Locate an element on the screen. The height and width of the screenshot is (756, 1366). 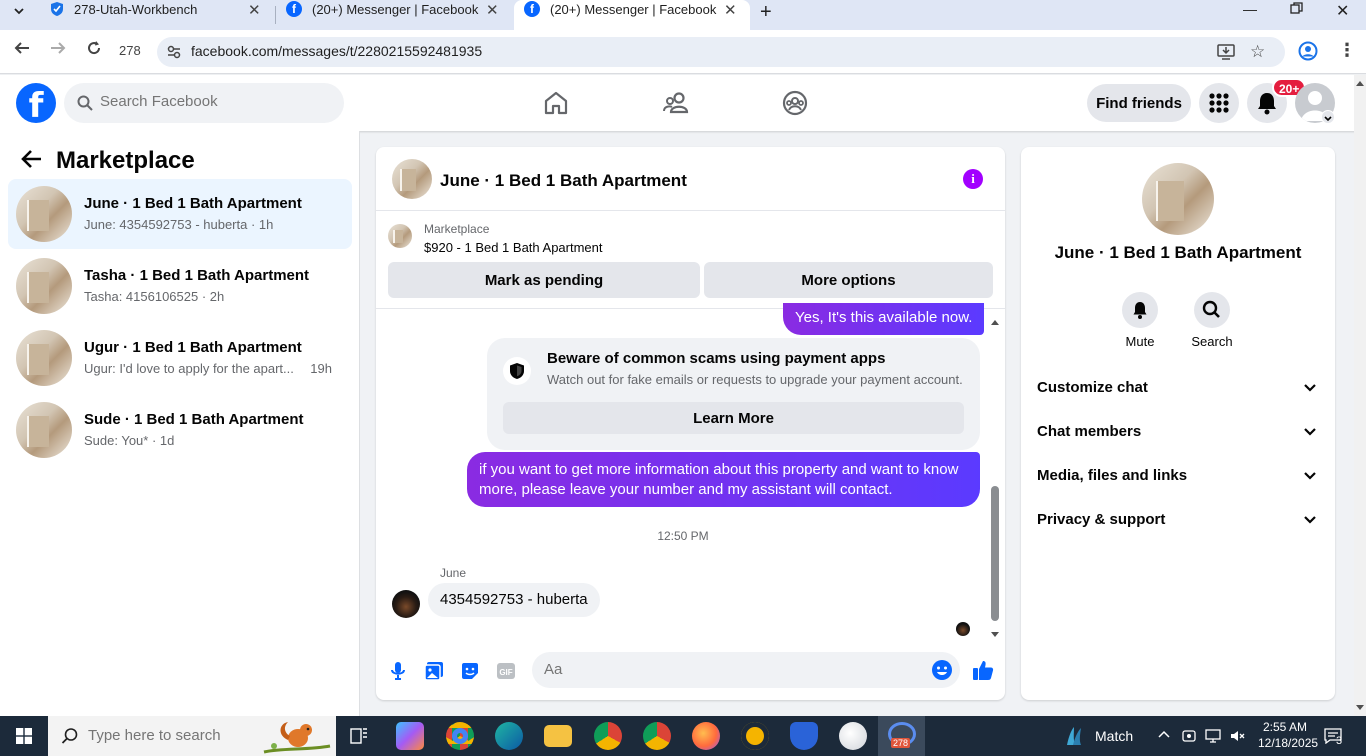
tab-messenger-active: f (20+) Messenger | Facebook ✕ is located at coordinates (632, 15).